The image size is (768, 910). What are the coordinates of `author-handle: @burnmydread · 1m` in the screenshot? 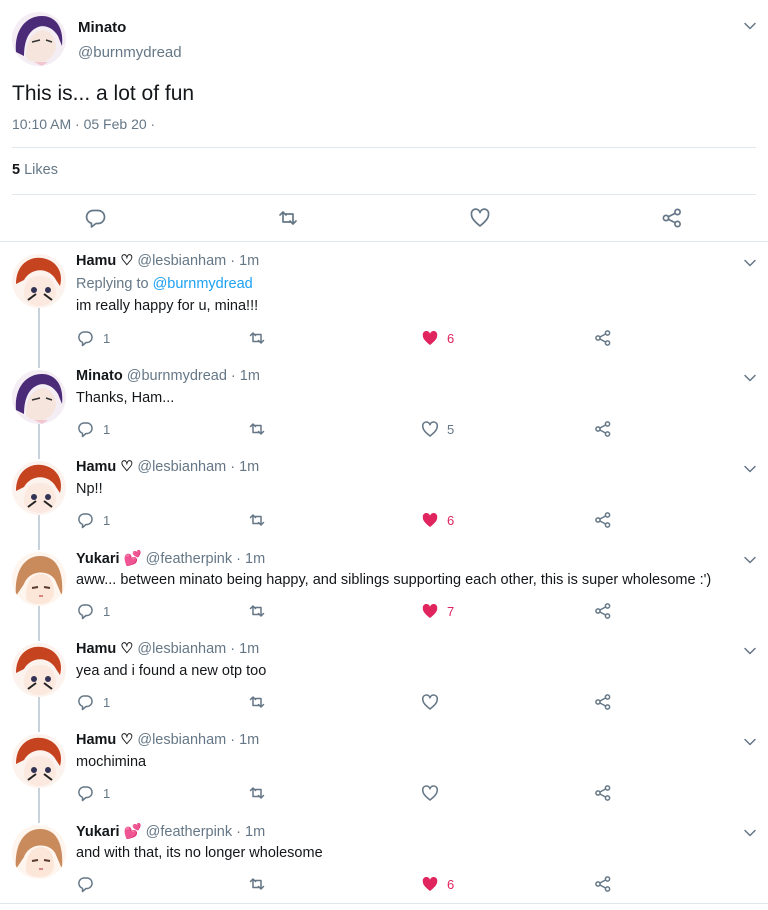 It's located at (193, 376).